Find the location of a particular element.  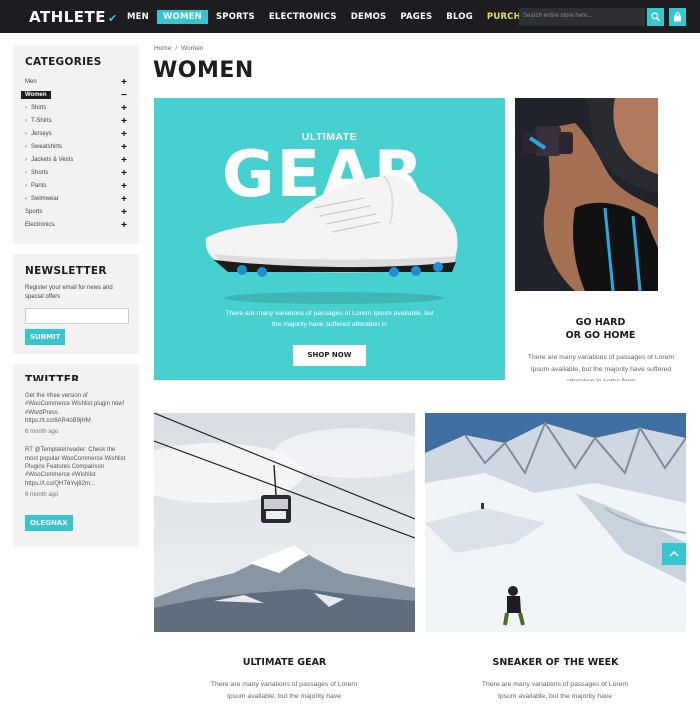

tweet-line: Get the #free version of is located at coordinates (56, 396).